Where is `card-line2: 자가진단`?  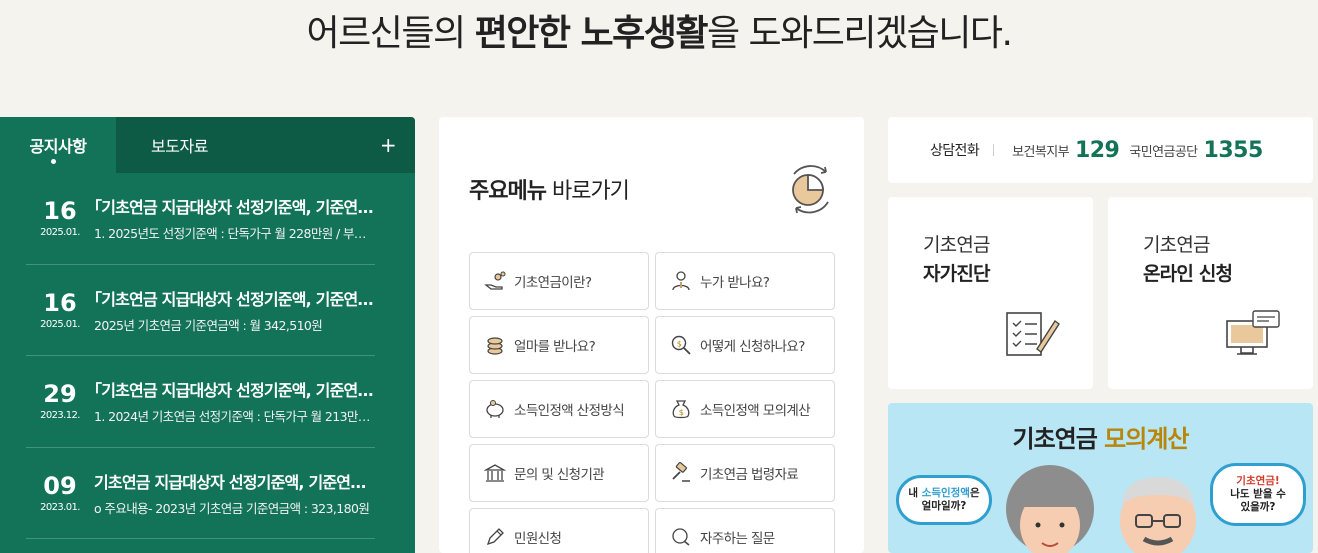 card-line2: 자가진단 is located at coordinates (957, 274).